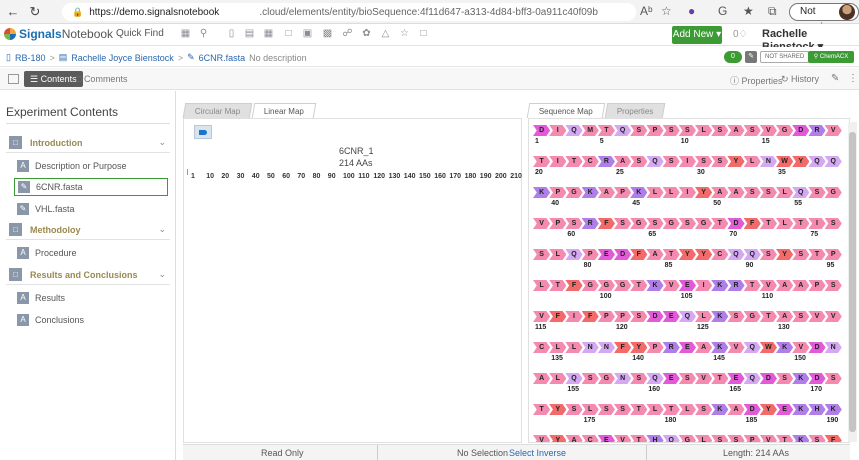  I want to click on breadcrumb-experiment: Rachelle Joyce Bienstock, so click(122, 58).